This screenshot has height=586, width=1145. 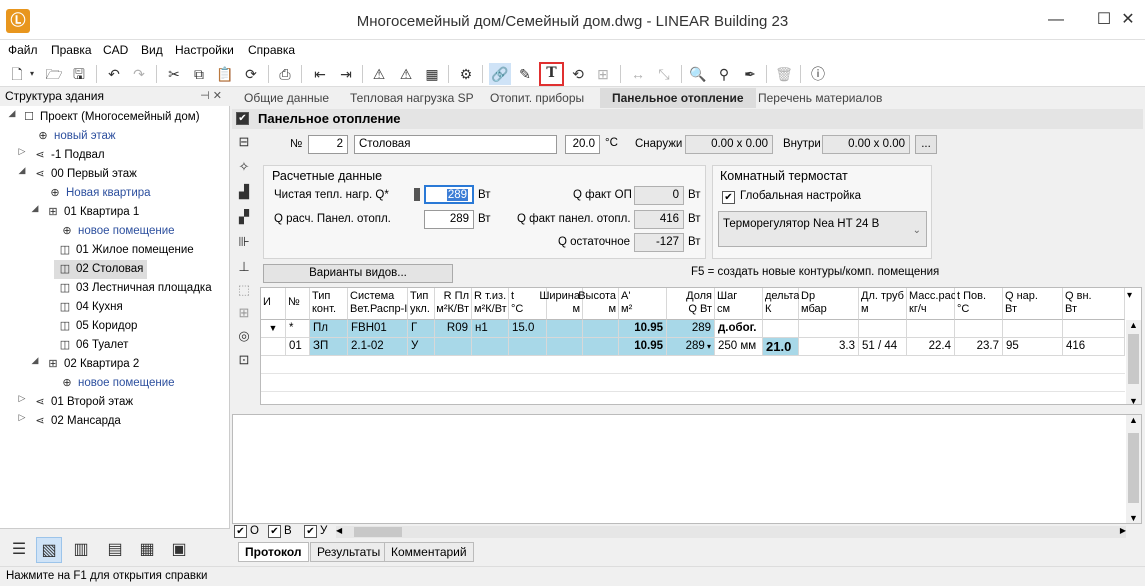 What do you see at coordinates (820, 98) in the screenshot?
I see `tab-materials: Перечень материалов` at bounding box center [820, 98].